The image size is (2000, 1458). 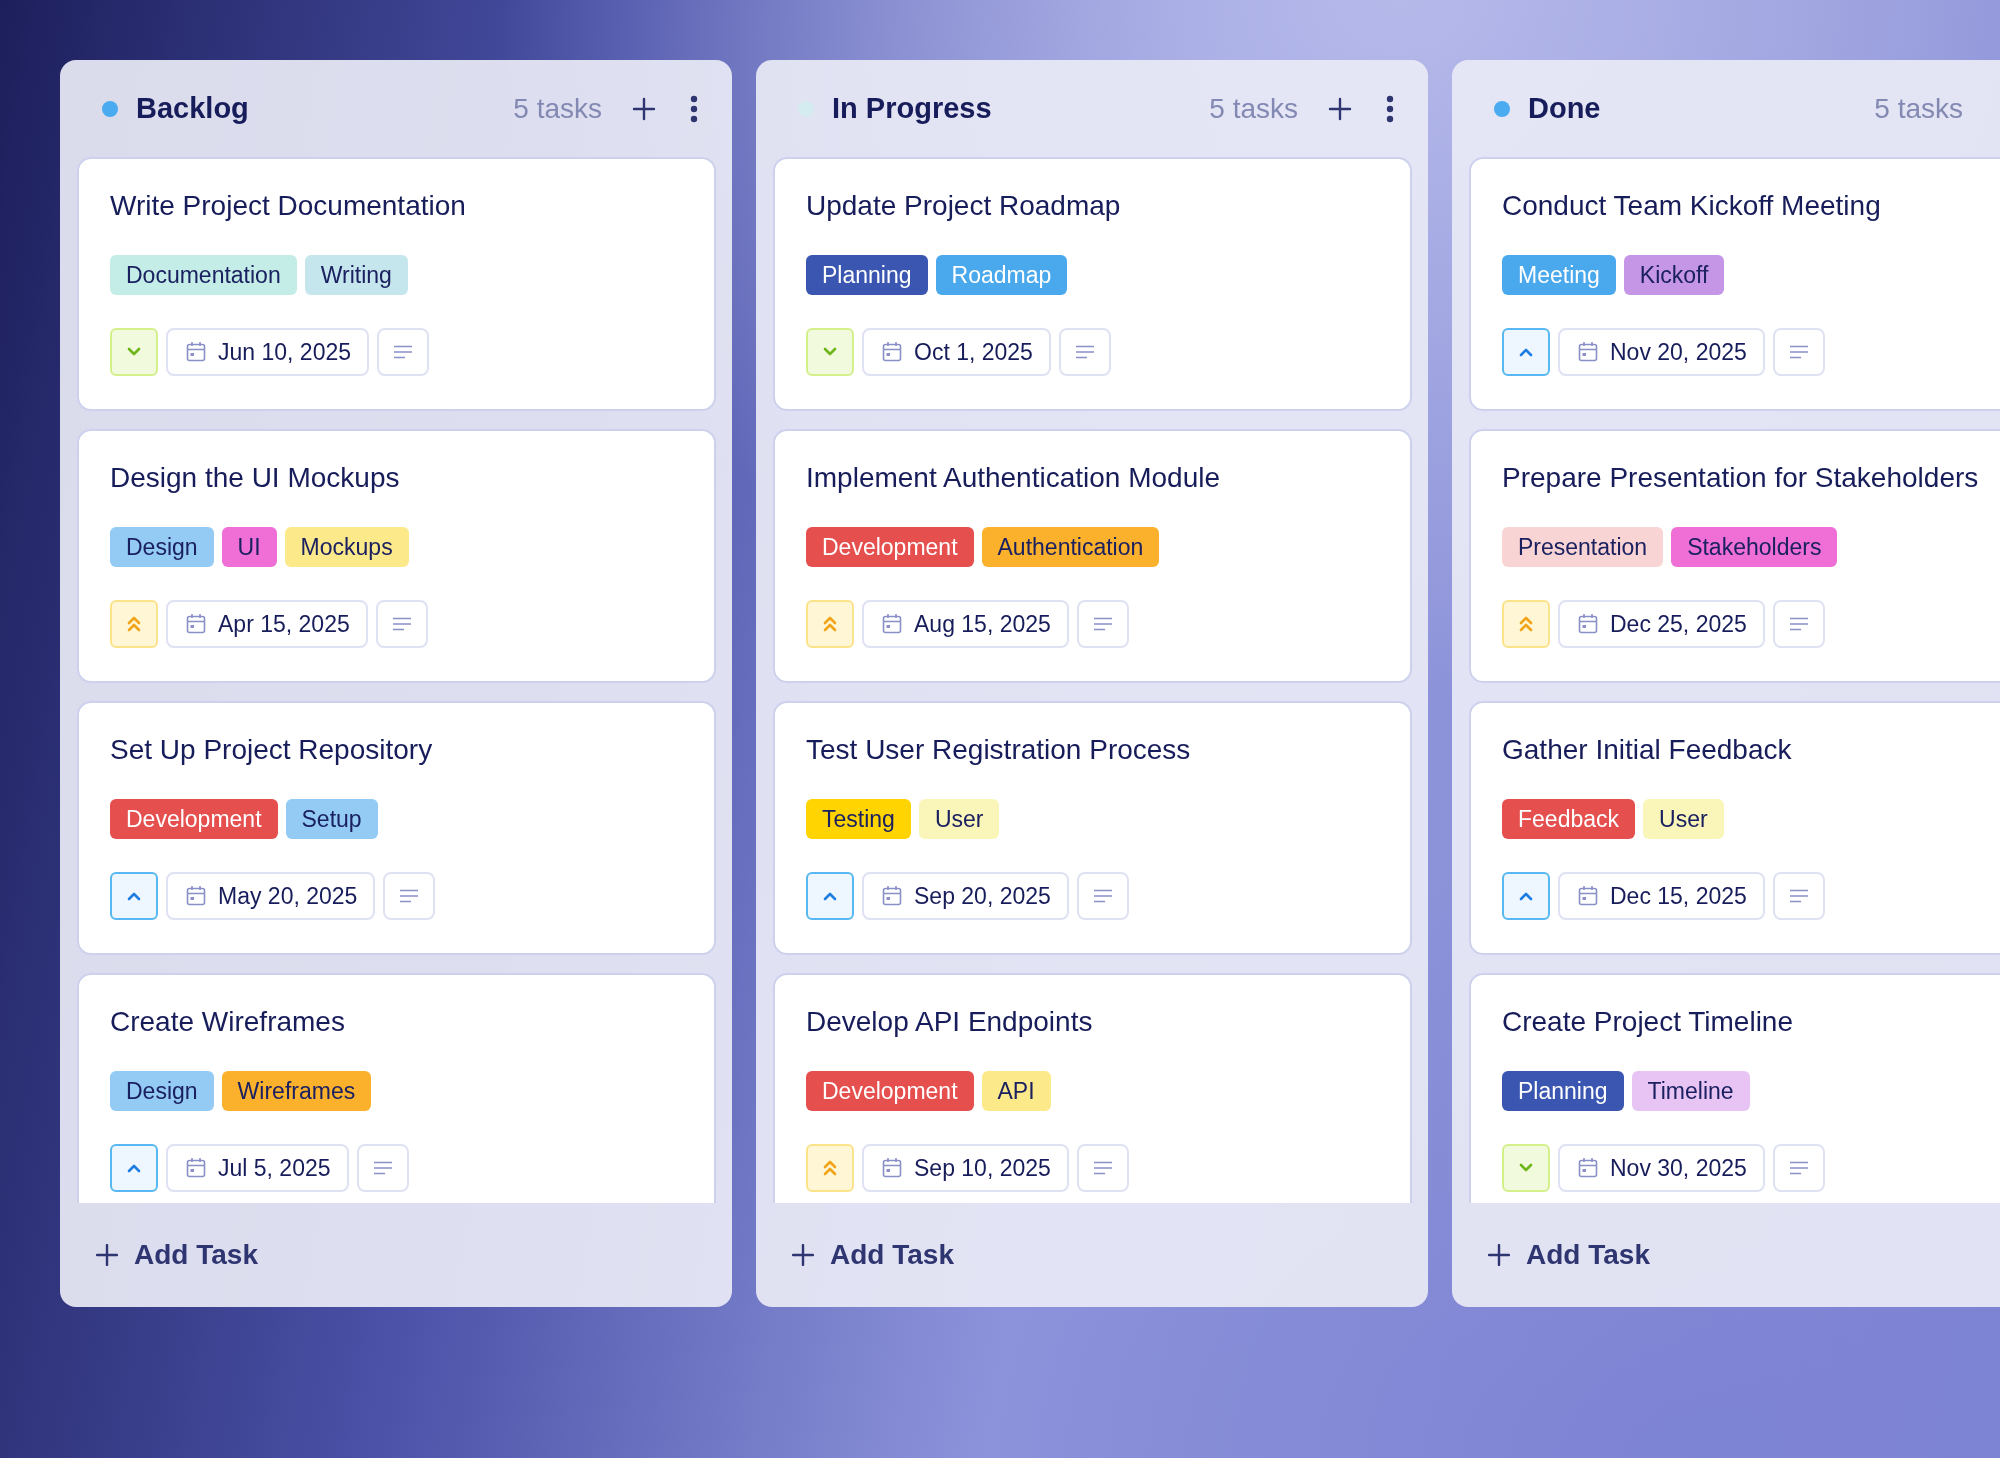 I want to click on task-card: Design the UI Mockups Design UI Mockups Apr 15, 2025, so click(x=396, y=556).